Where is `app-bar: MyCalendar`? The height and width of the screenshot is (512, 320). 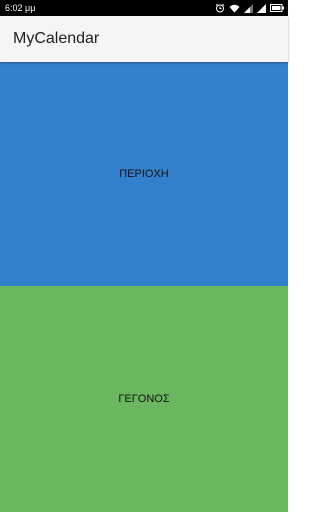 app-bar: MyCalendar is located at coordinates (144, 39).